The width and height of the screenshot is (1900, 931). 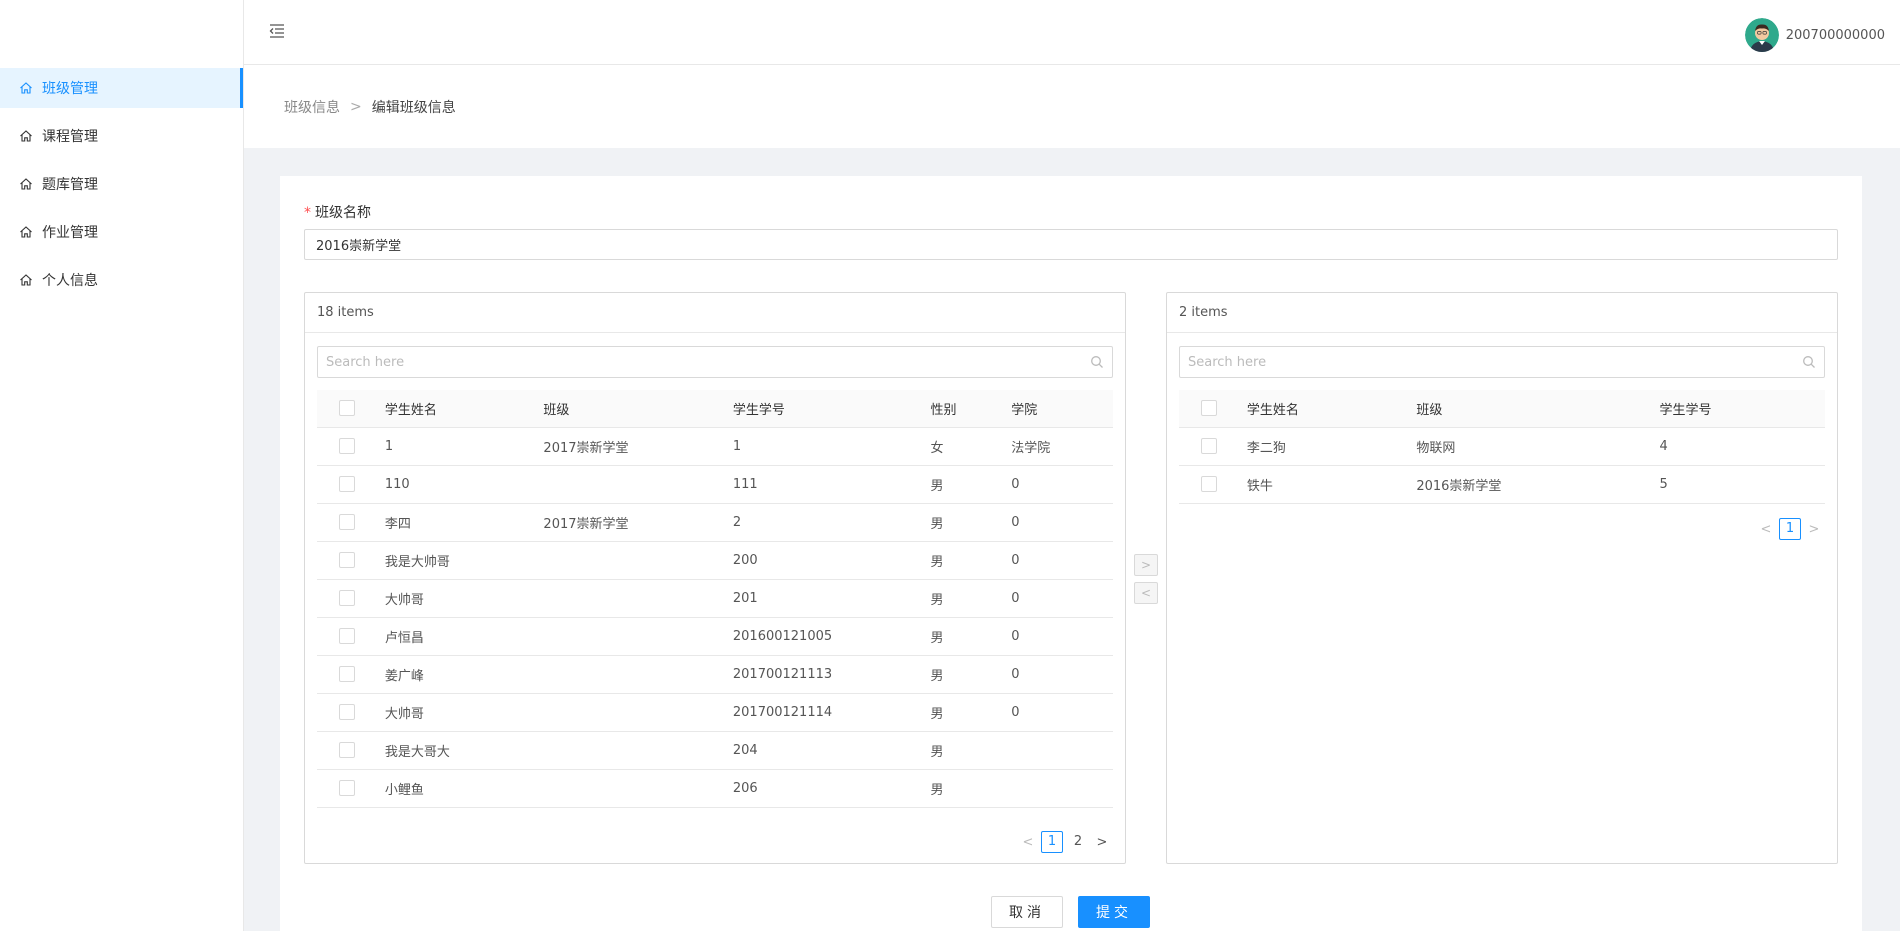 What do you see at coordinates (1502, 362) in the screenshot?
I see `target-search-input` at bounding box center [1502, 362].